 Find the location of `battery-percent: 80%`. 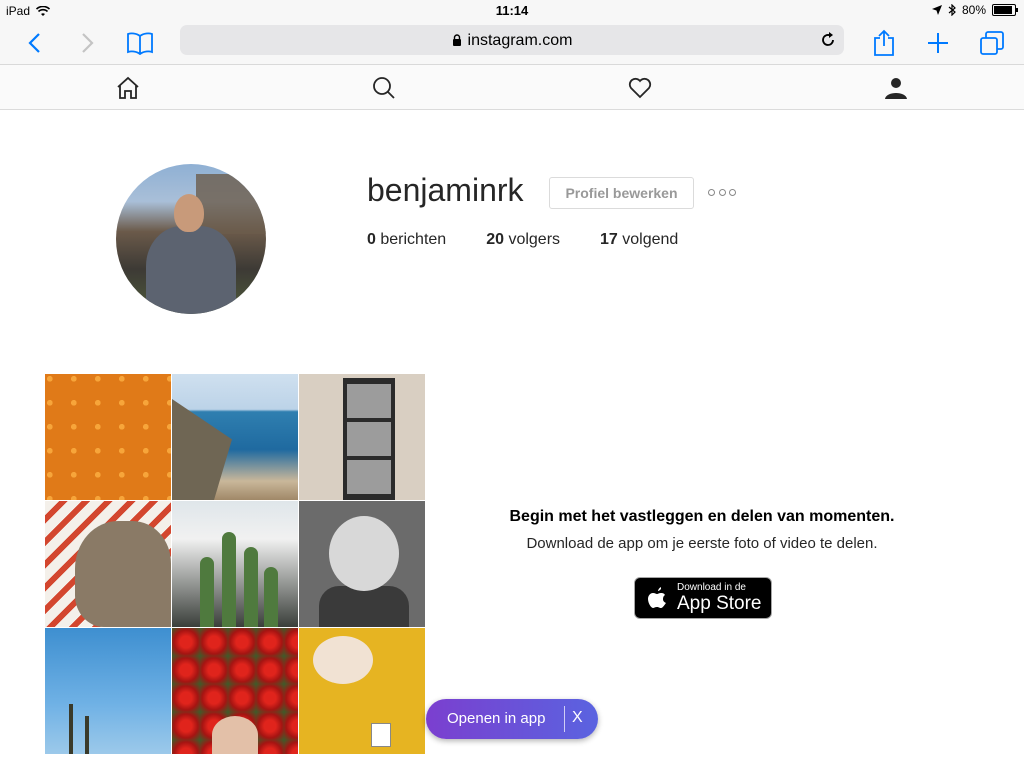

battery-percent: 80% is located at coordinates (973, 10).